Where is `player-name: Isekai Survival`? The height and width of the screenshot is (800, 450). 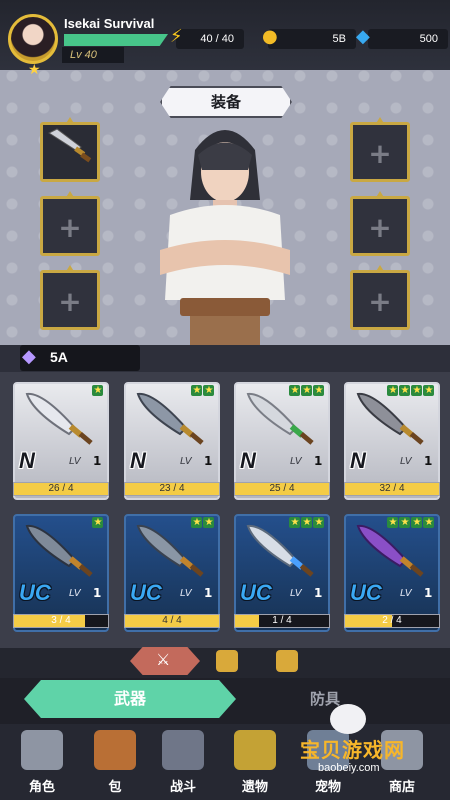
player-name: Isekai Survival is located at coordinates (109, 23).